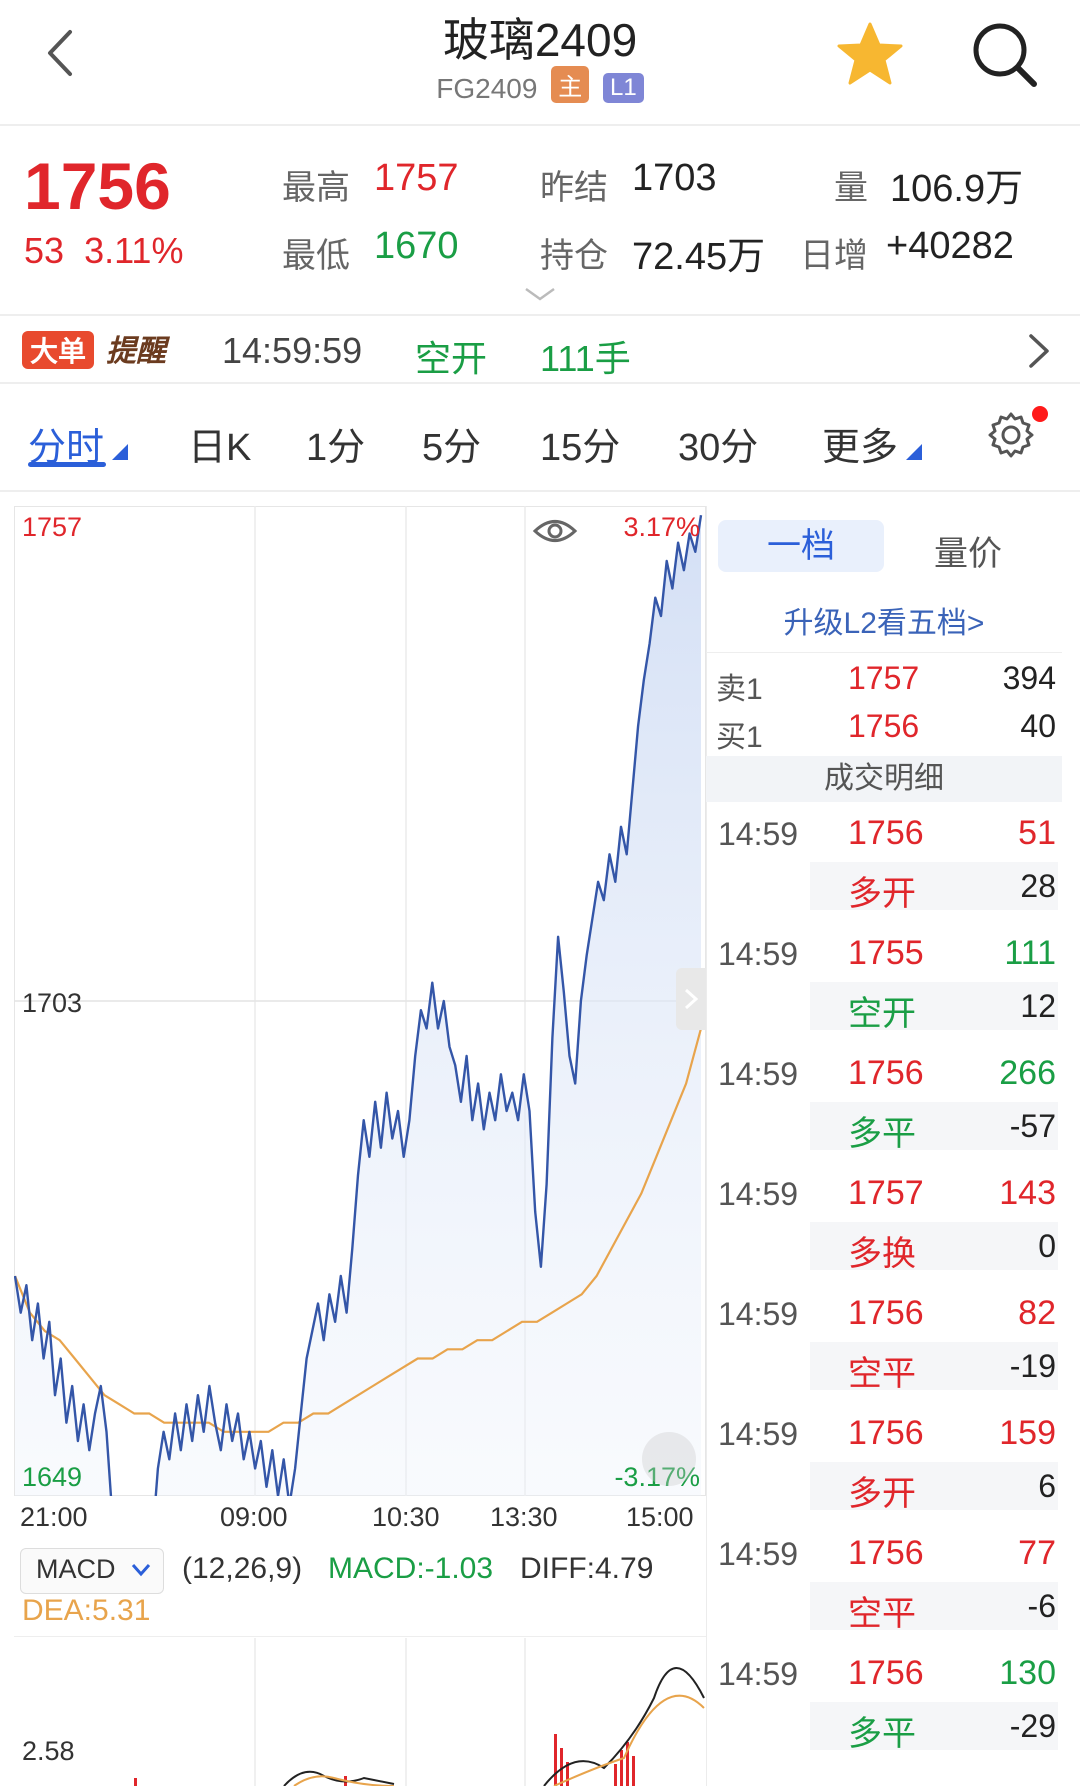  I want to click on trade-volume: 51, so click(1037, 833).